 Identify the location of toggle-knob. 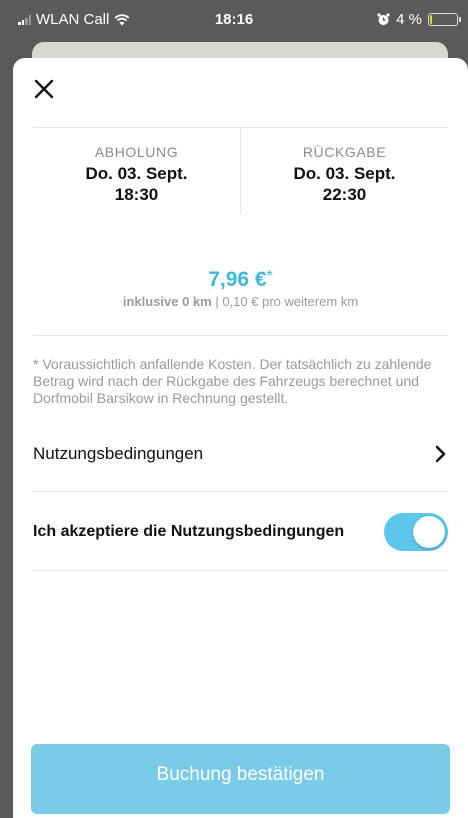
(429, 532).